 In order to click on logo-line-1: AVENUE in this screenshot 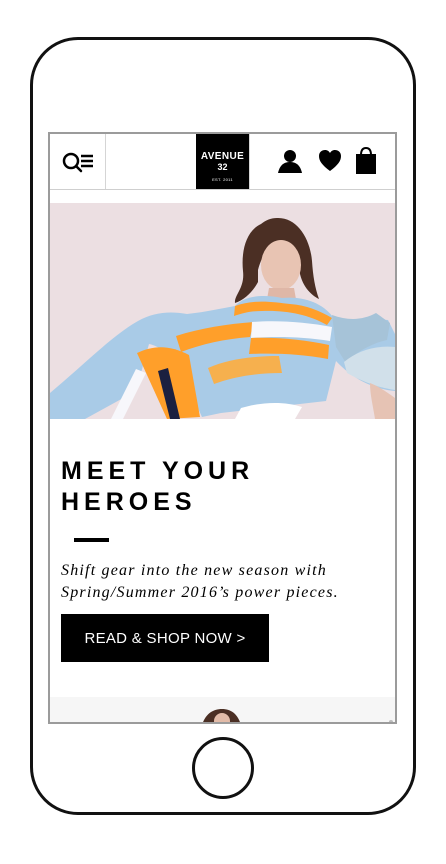, I will do `click(222, 156)`.